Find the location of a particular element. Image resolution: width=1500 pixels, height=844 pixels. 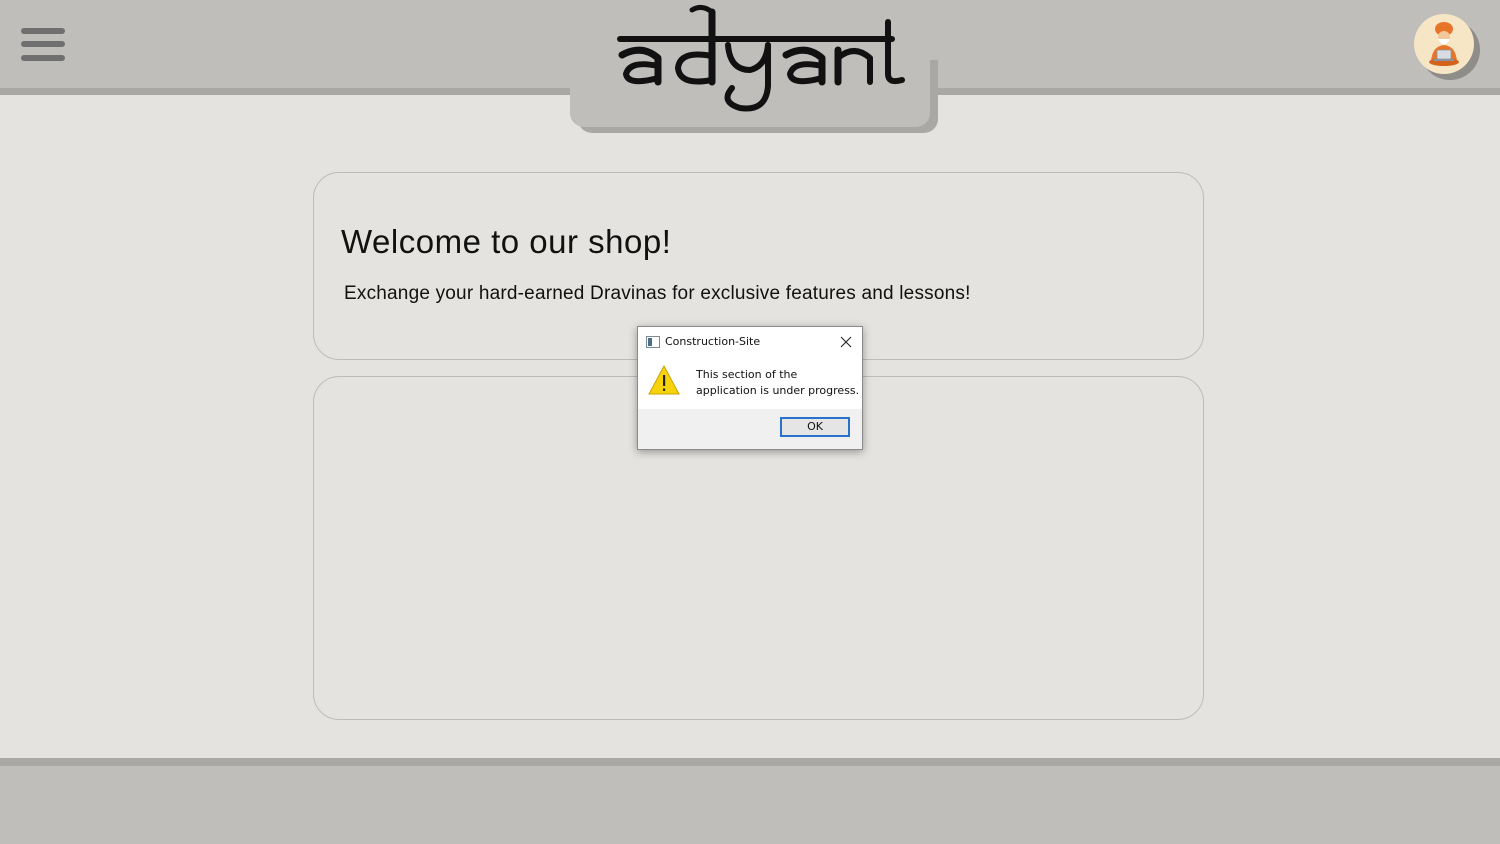

adyant-logo: adyant is located at coordinates (750, 60).